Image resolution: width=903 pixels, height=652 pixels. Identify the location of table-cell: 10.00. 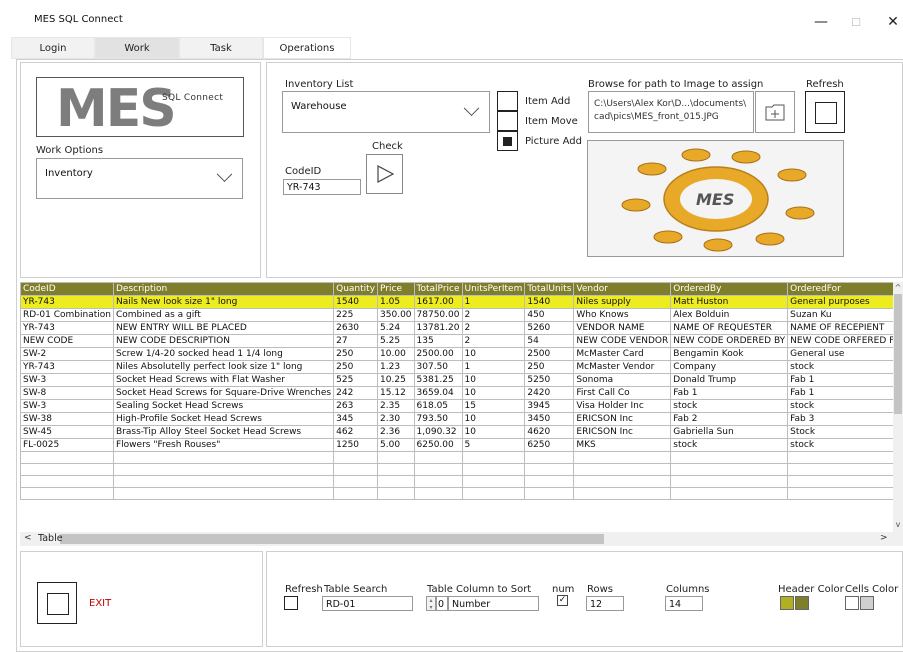
(396, 354).